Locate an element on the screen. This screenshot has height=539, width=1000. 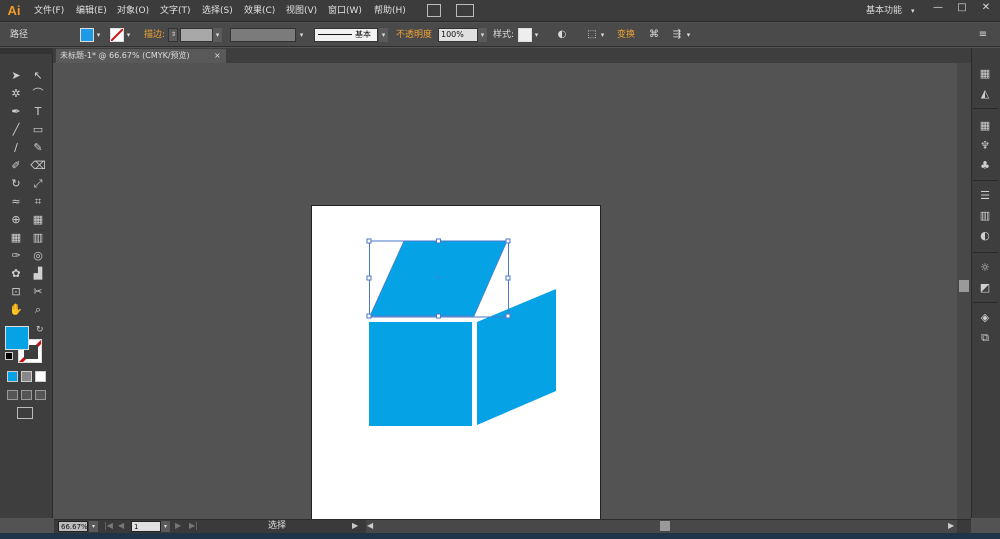
rotate-tool-icon: ↻ is located at coordinates (16, 184).